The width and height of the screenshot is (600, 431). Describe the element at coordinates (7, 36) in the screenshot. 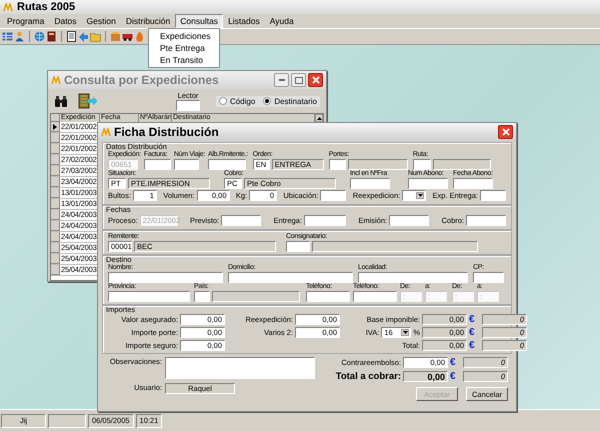

I see `table-icon` at that location.